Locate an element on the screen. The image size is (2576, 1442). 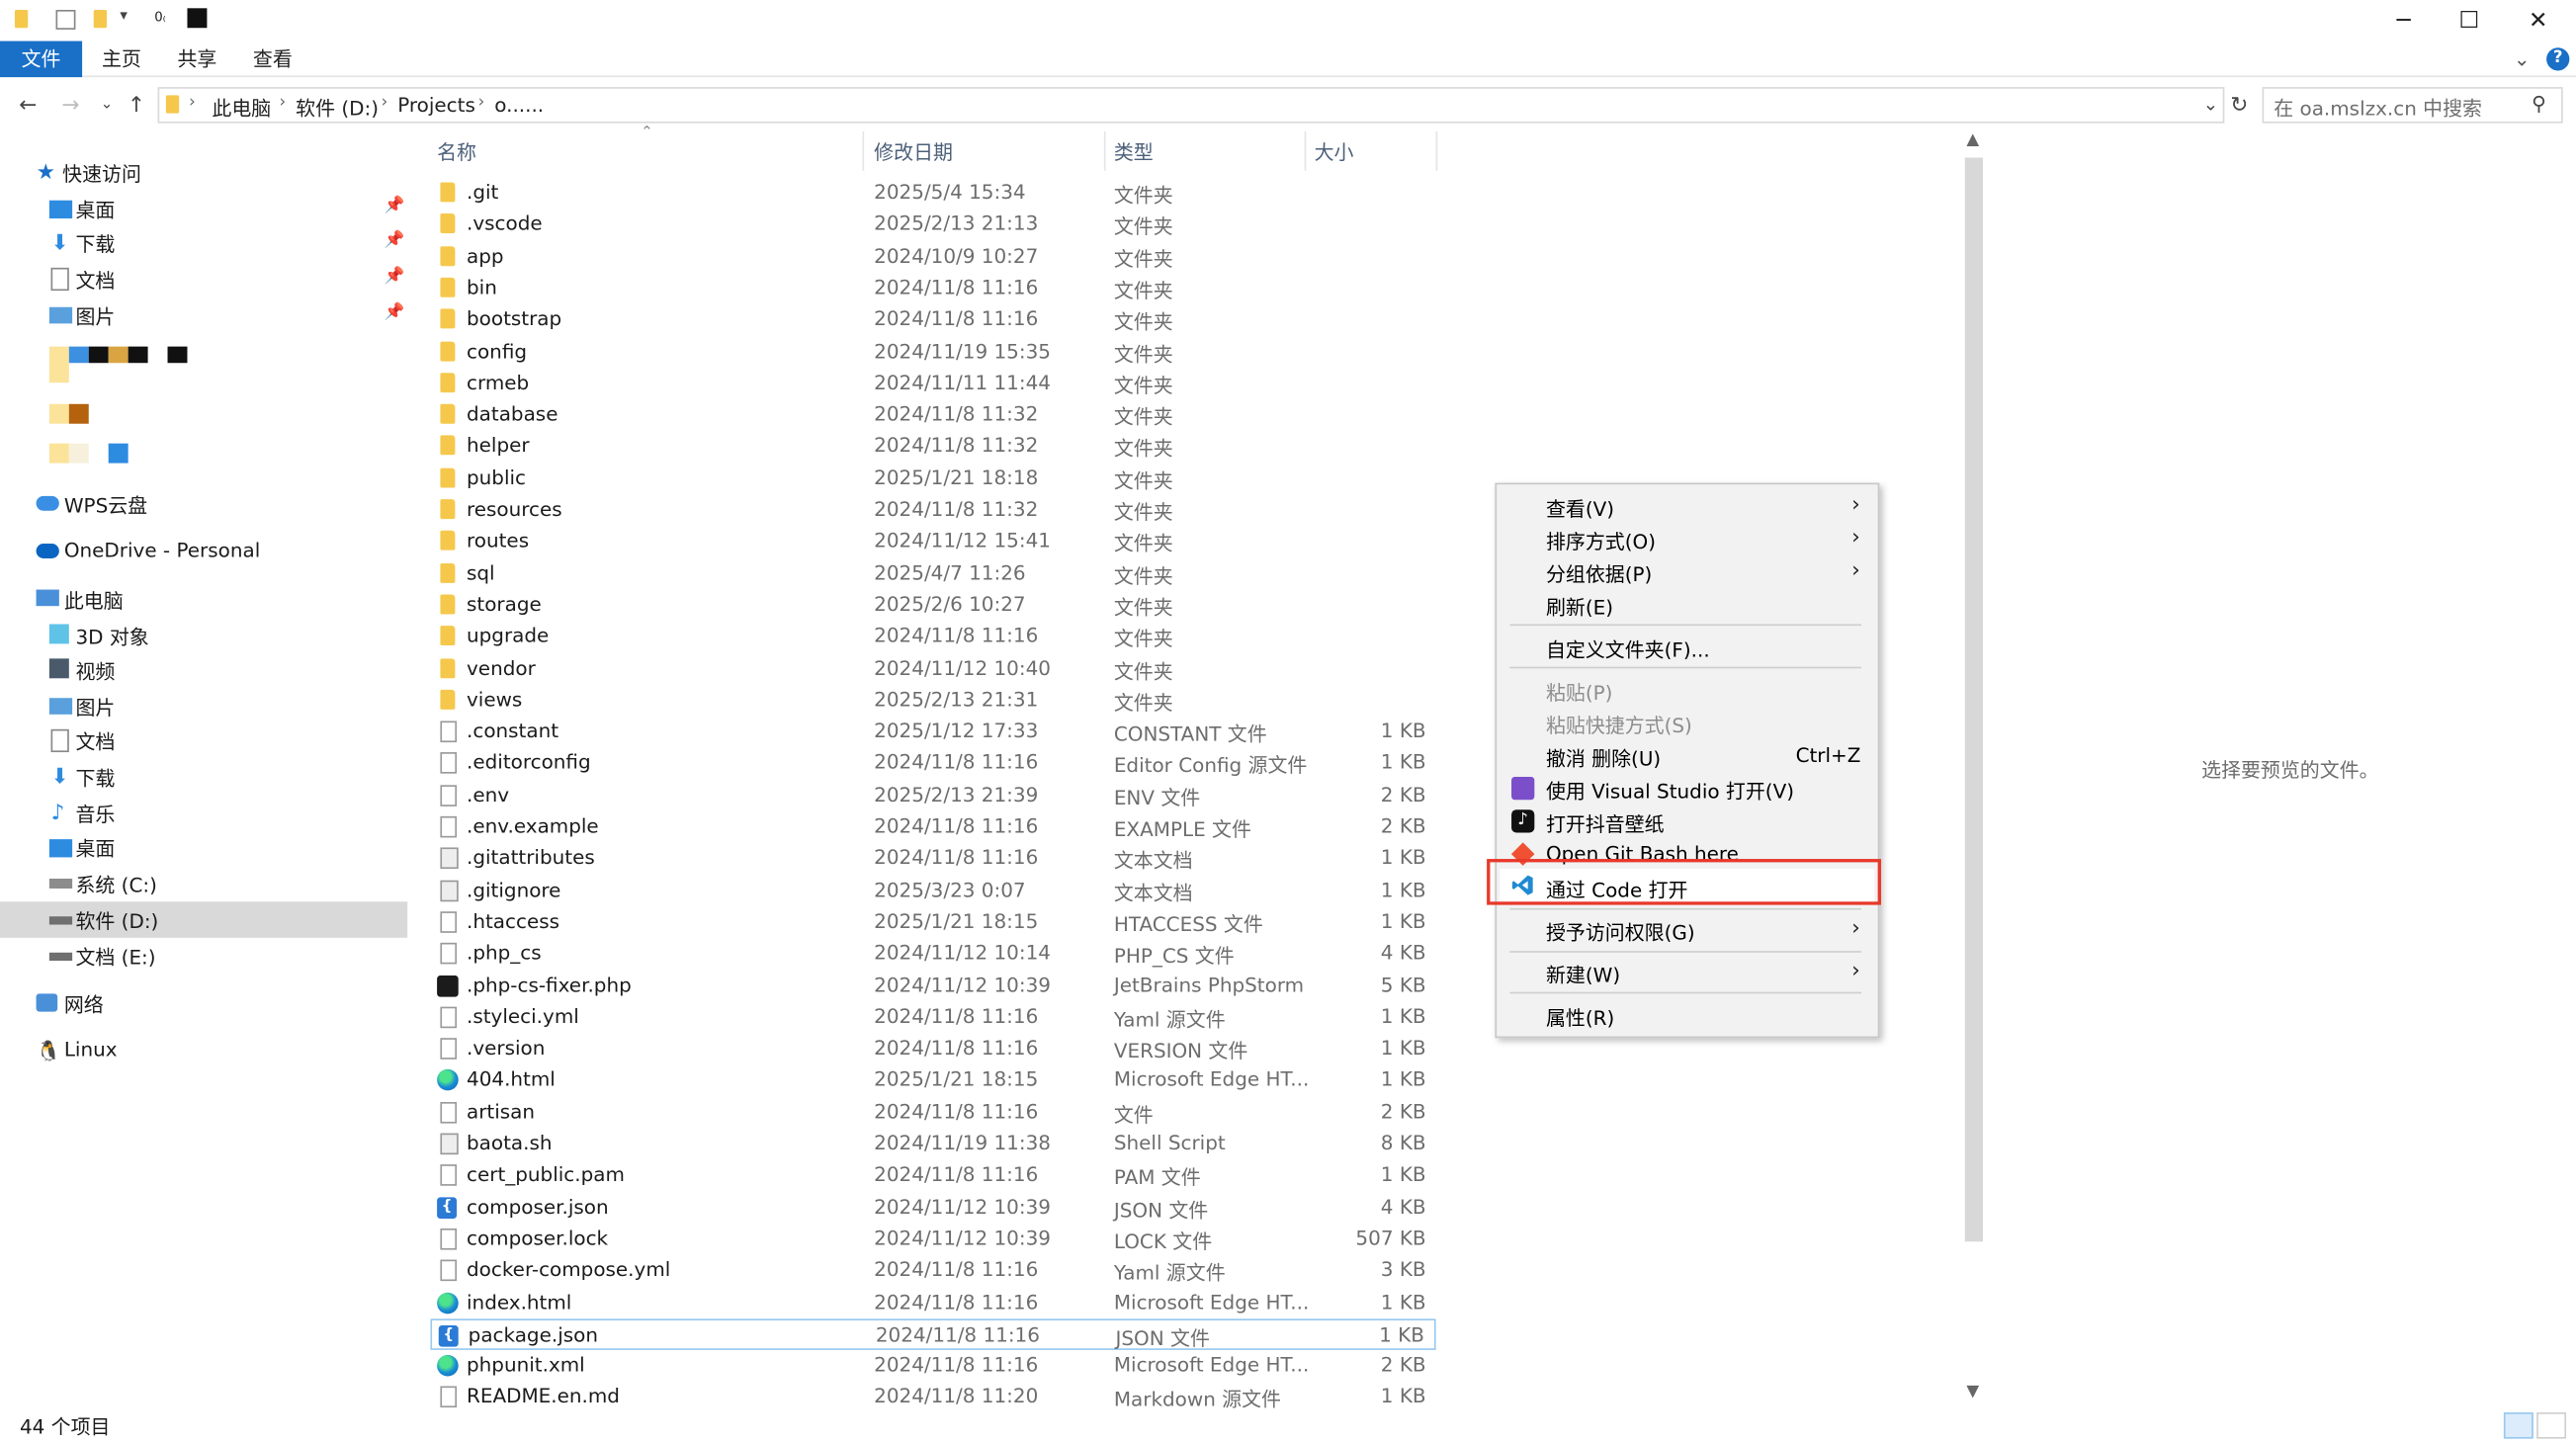
nav-documents: 文档 is located at coordinates (203, 740).